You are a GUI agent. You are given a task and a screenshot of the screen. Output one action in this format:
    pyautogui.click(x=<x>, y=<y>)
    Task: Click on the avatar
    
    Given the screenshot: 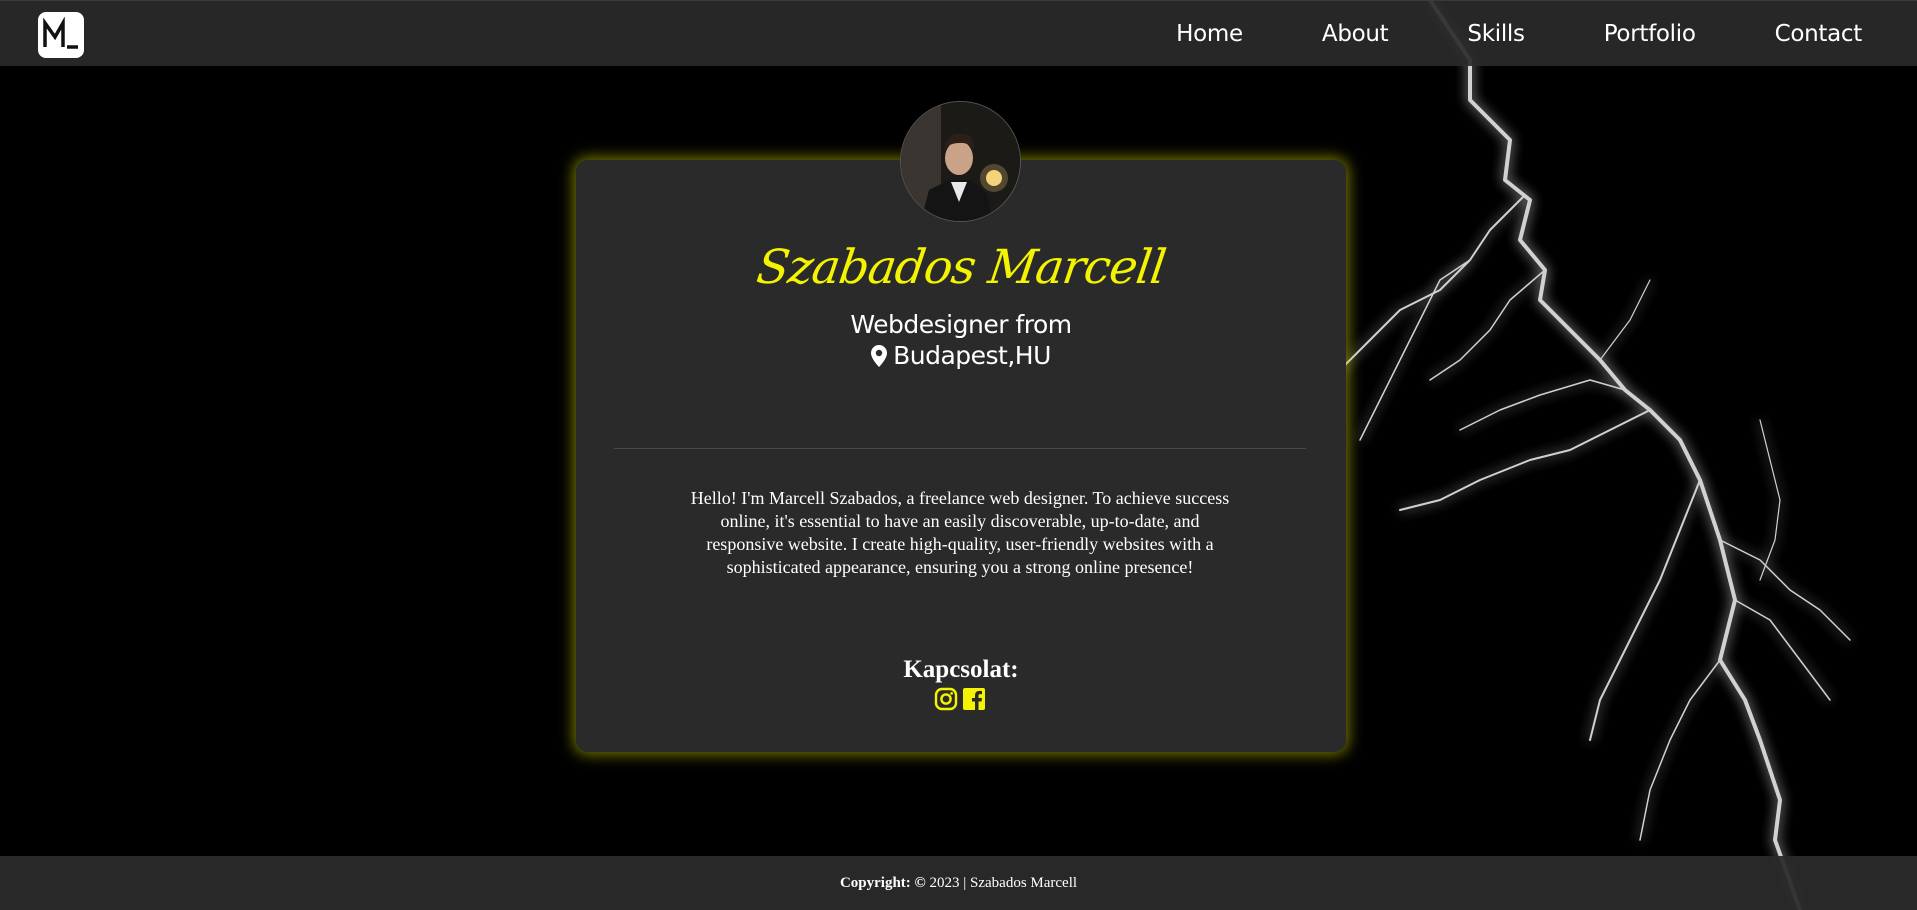 What is the action you would take?
    pyautogui.click(x=960, y=161)
    